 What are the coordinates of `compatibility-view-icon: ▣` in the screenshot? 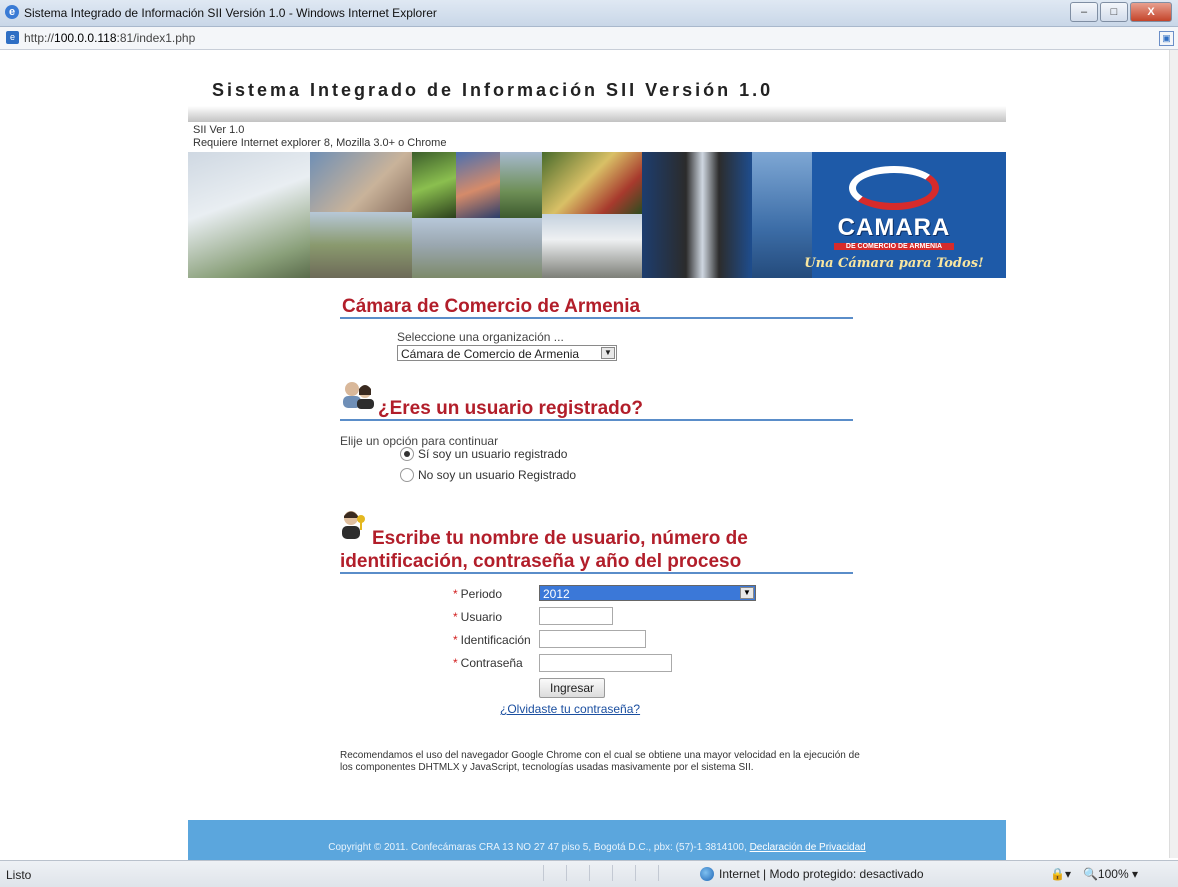 It's located at (1166, 38).